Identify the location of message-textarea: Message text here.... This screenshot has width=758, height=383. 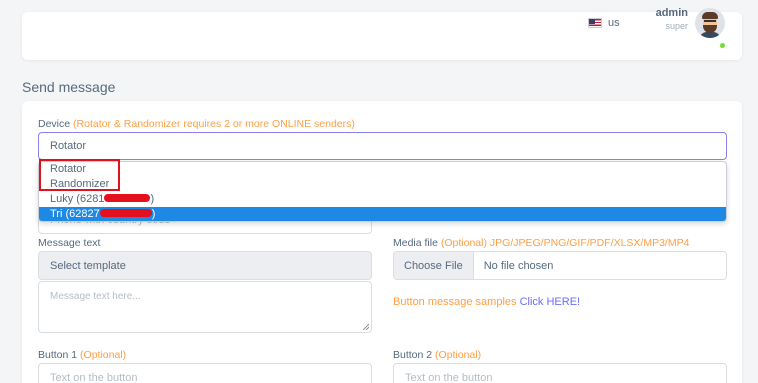
(205, 307).